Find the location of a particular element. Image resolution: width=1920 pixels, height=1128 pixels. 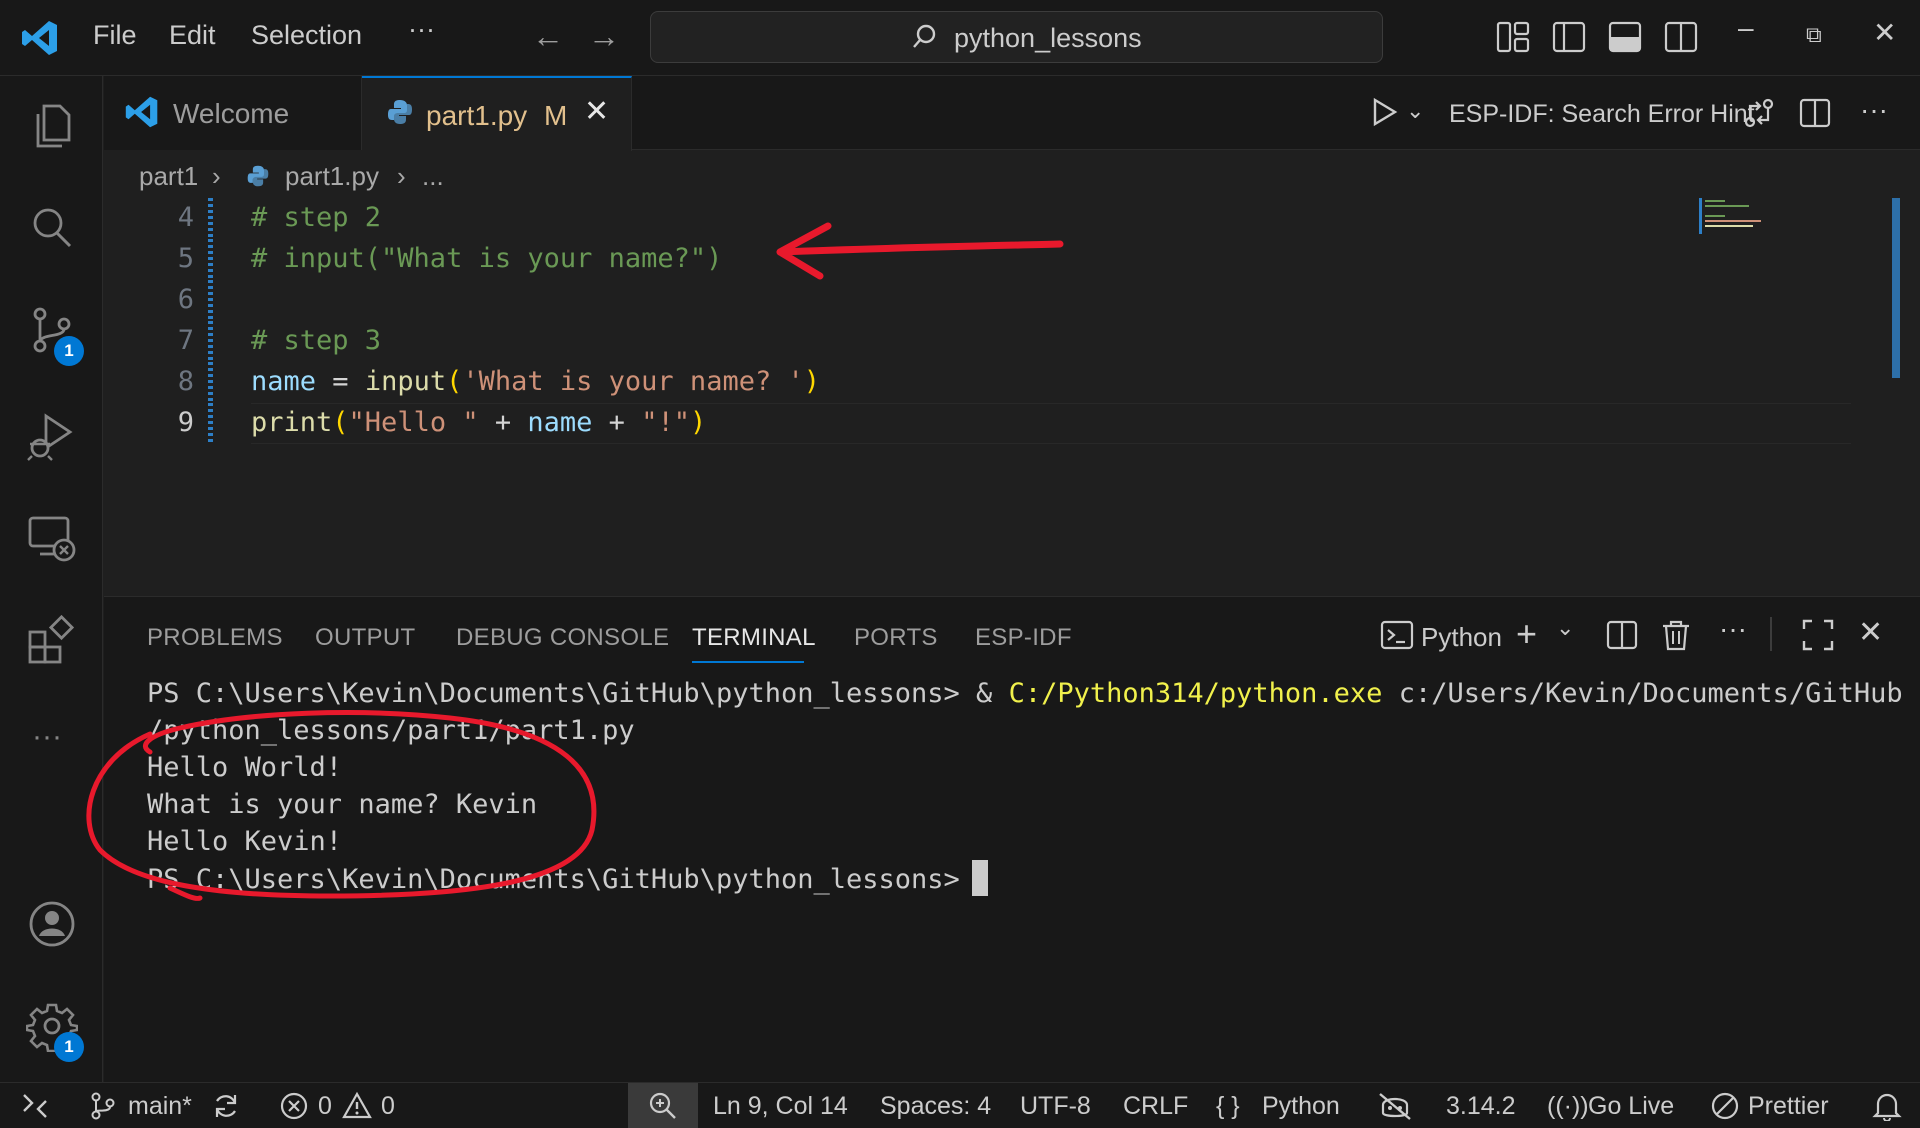

code-line: 8 name = input('What is your name? ') is located at coordinates (994, 382).